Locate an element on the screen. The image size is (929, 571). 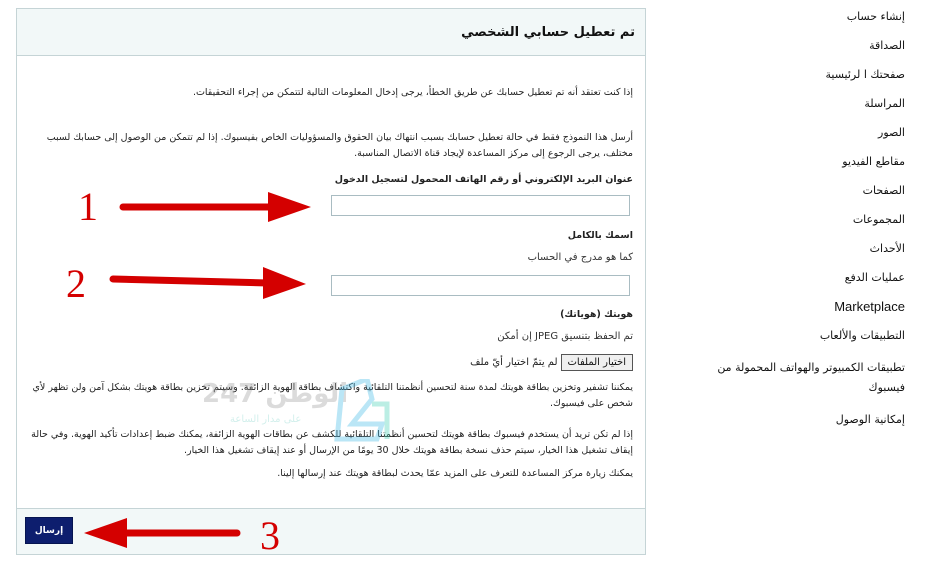
sidebar-item-friendship: الصداقة is located at coordinates (795, 46).